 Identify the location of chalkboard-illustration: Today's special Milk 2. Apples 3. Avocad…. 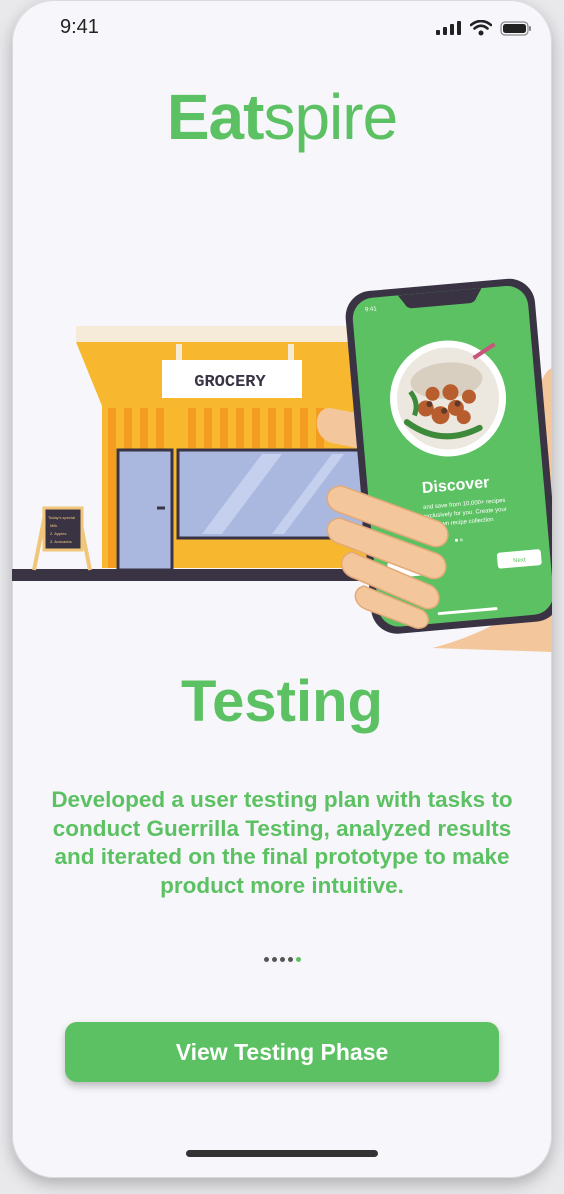
(62, 538).